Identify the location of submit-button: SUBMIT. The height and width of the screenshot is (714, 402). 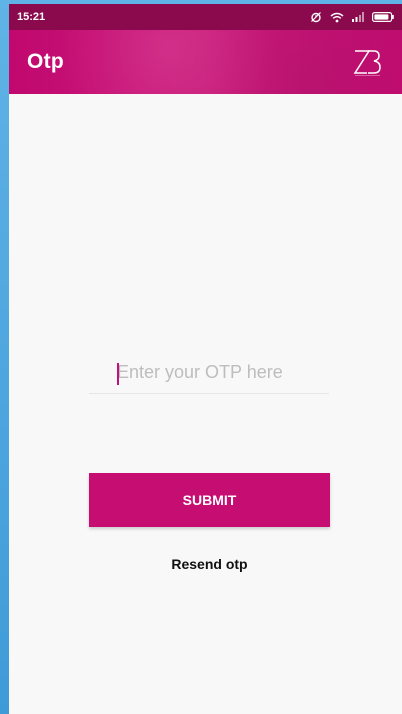
(209, 500).